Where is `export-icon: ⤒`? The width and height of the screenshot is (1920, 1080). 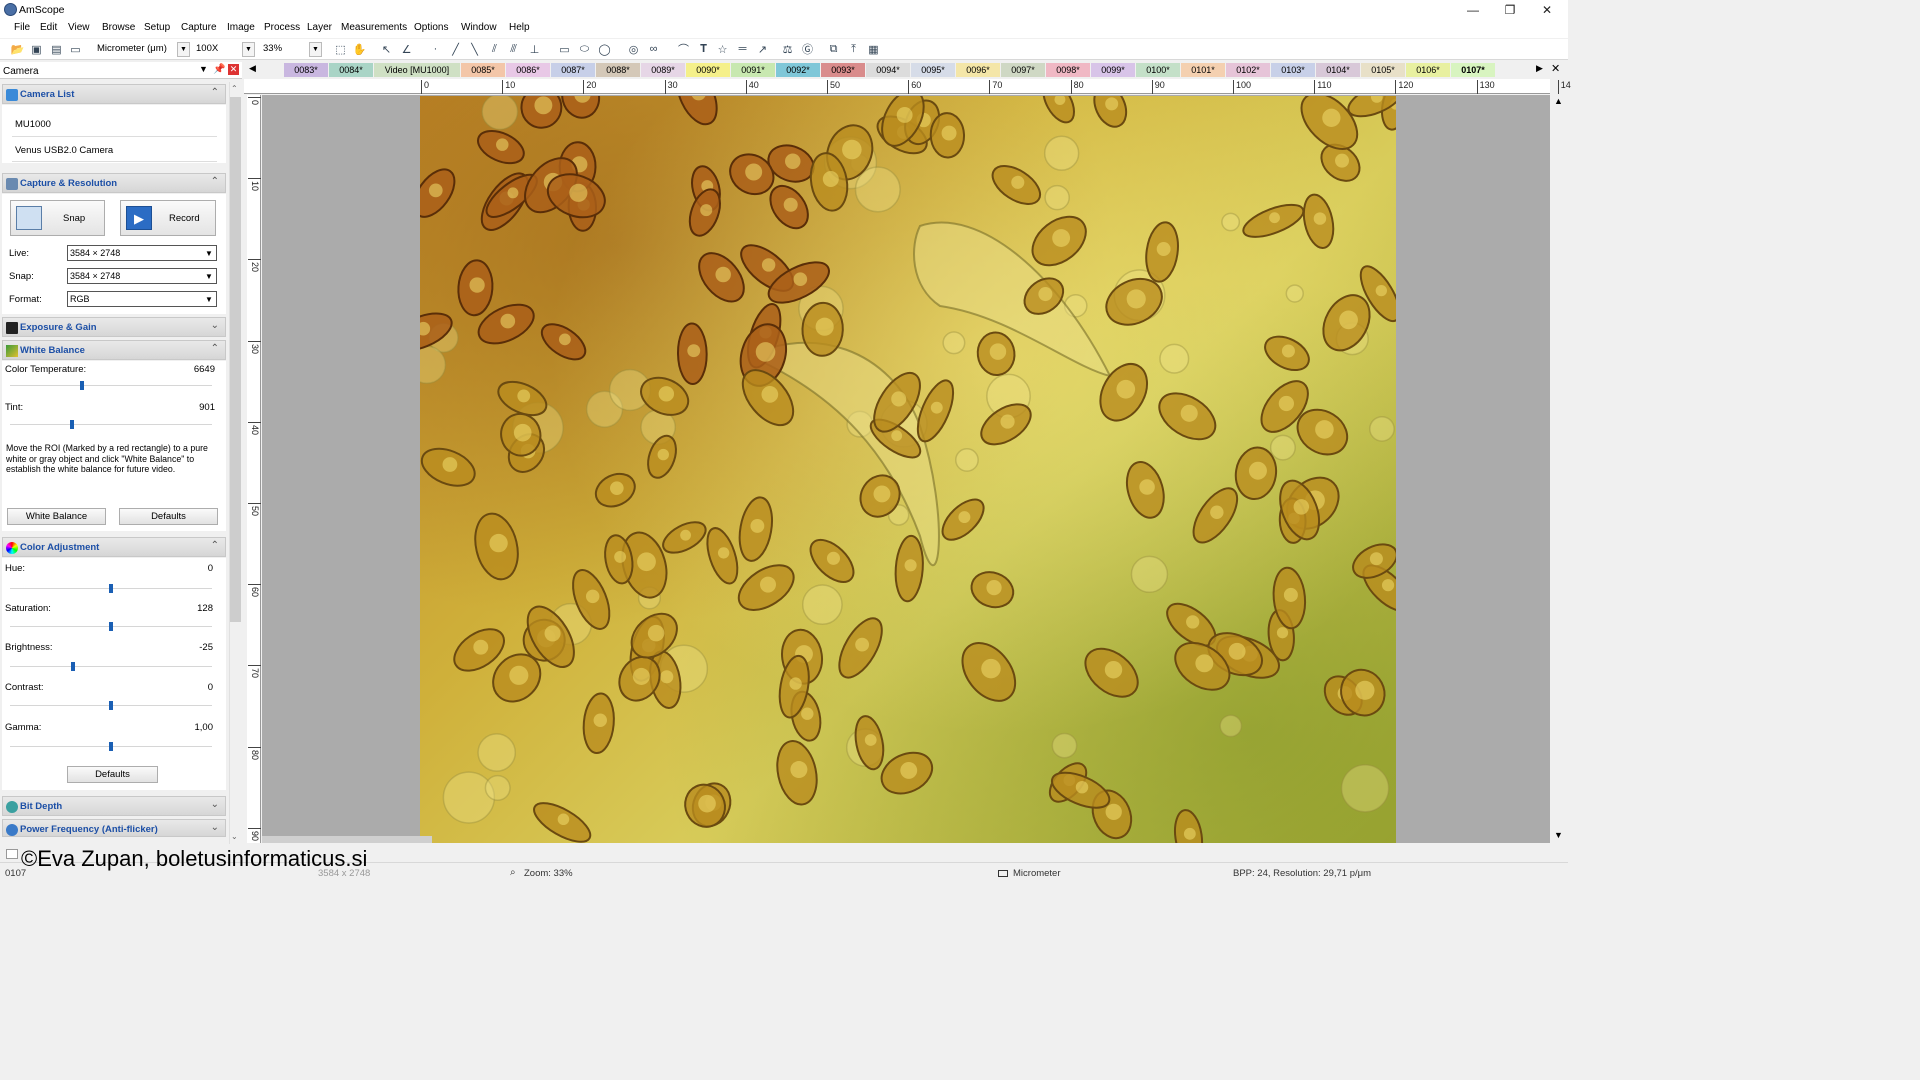
export-icon: ⤒ is located at coordinates (853, 49).